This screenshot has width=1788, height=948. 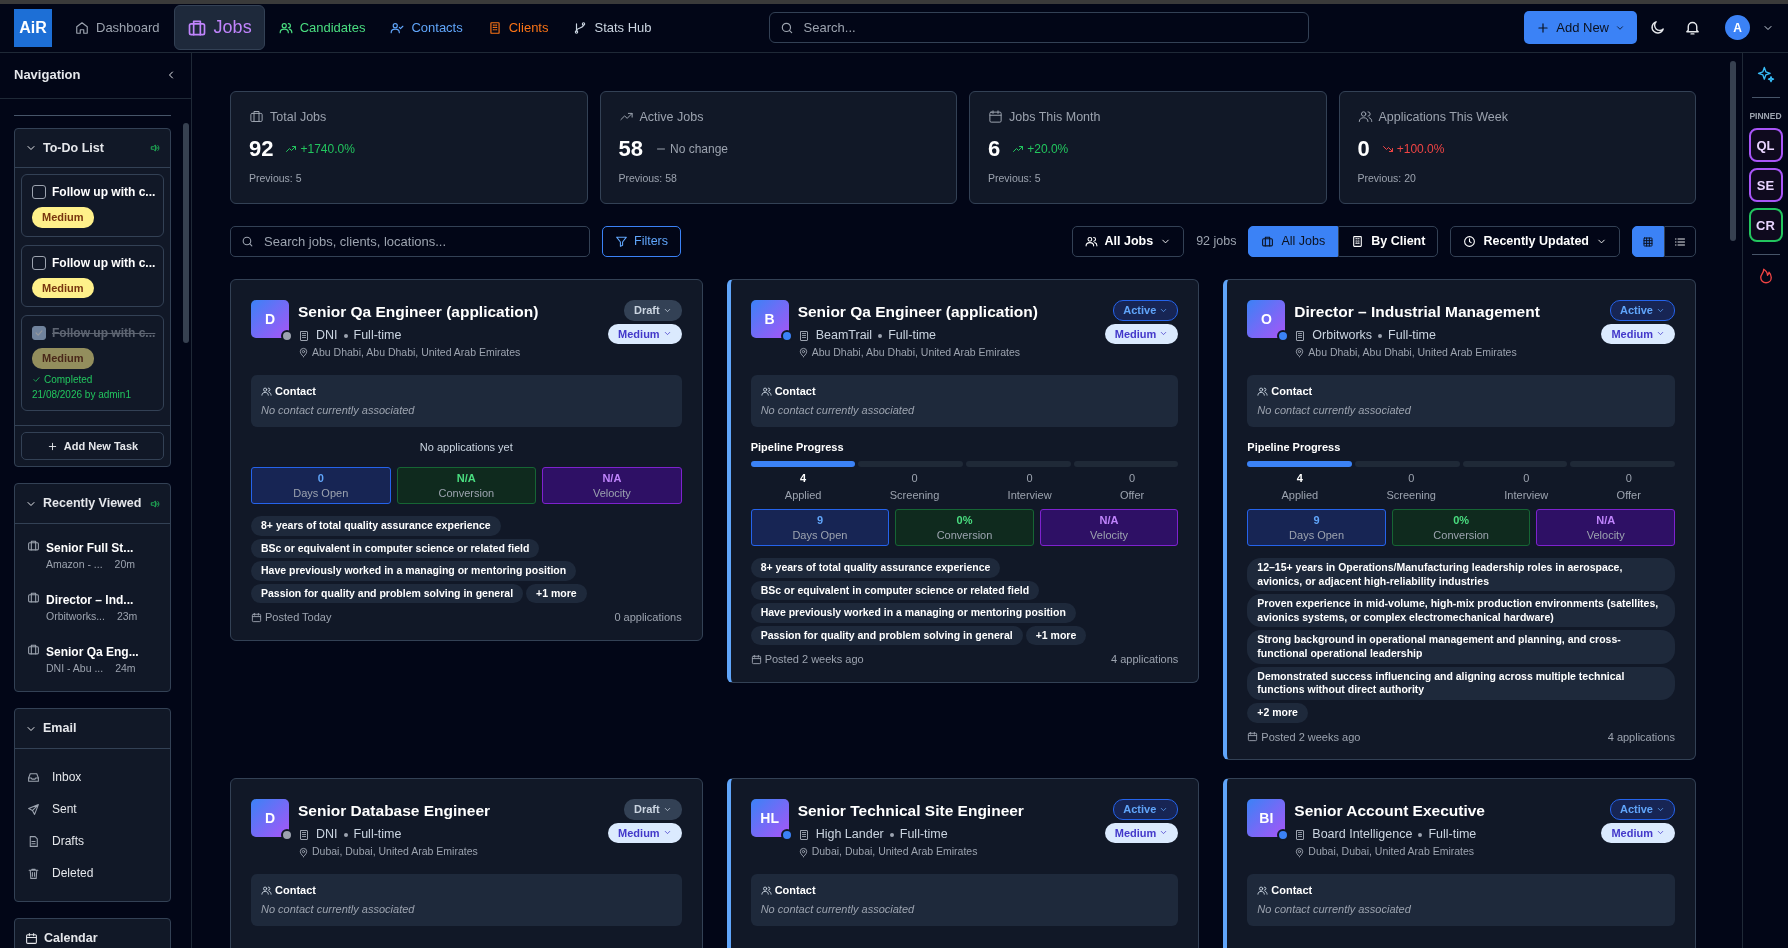 What do you see at coordinates (1459, 863) in the screenshot?
I see `job-card: BI Senior Account Executive Board Intelligence Full-time Dubai, Dubai, United Arab Emirates Active Medium Contact No contact currently associated` at bounding box center [1459, 863].